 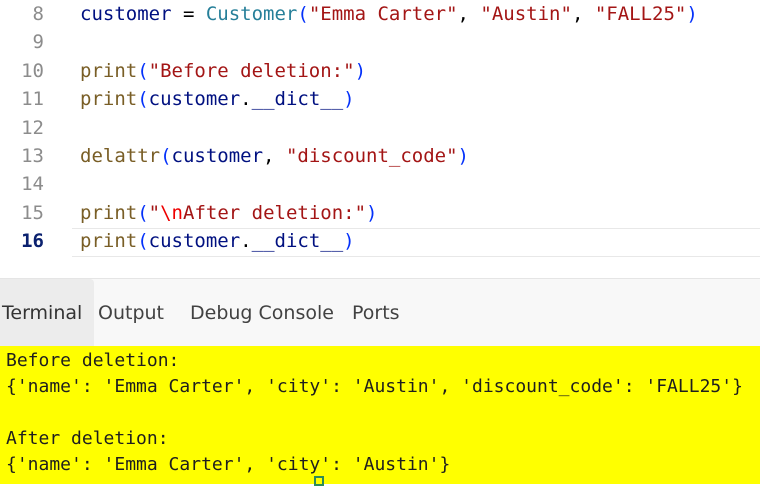 What do you see at coordinates (251, 14) in the screenshot?
I see `code-token: Customer` at bounding box center [251, 14].